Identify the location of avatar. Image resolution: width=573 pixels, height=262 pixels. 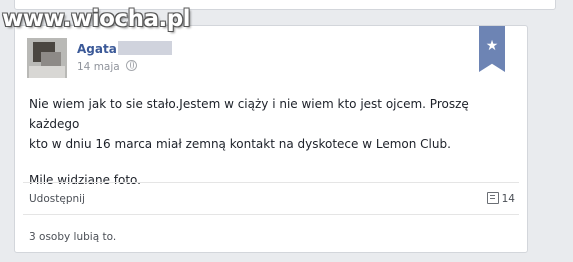
(47, 58).